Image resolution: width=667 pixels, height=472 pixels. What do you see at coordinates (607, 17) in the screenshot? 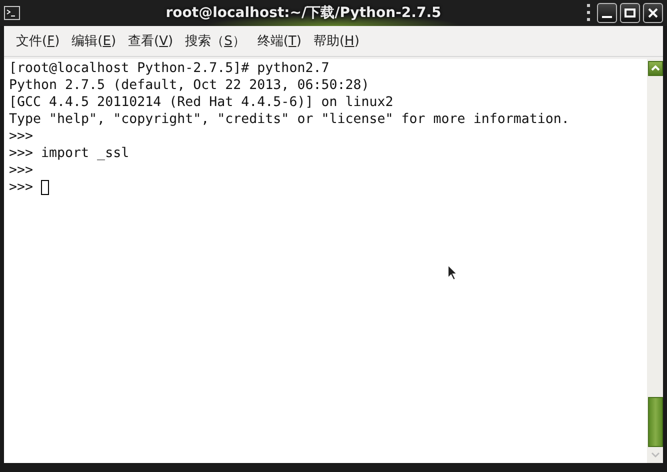
I see `minimize-icon` at bounding box center [607, 17].